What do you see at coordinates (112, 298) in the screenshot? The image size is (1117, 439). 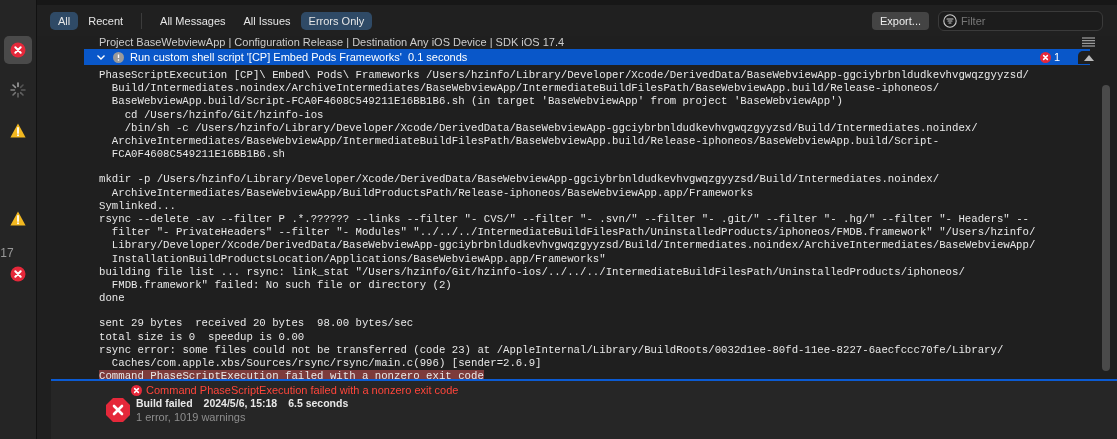 I see `log-line: done` at bounding box center [112, 298].